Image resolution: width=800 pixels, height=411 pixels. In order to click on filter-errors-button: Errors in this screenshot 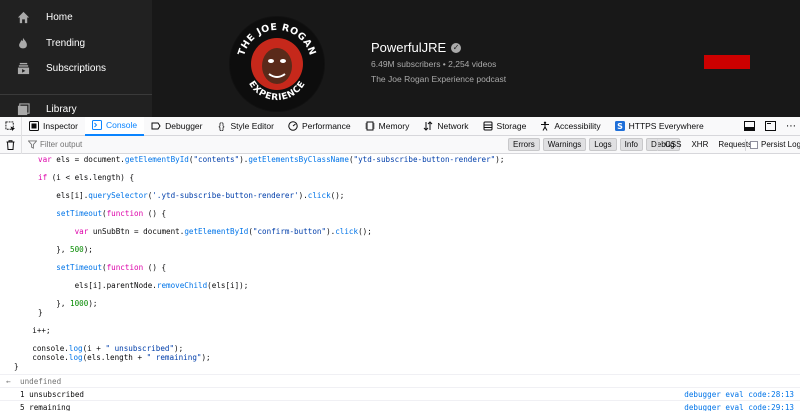, I will do `click(524, 144)`.